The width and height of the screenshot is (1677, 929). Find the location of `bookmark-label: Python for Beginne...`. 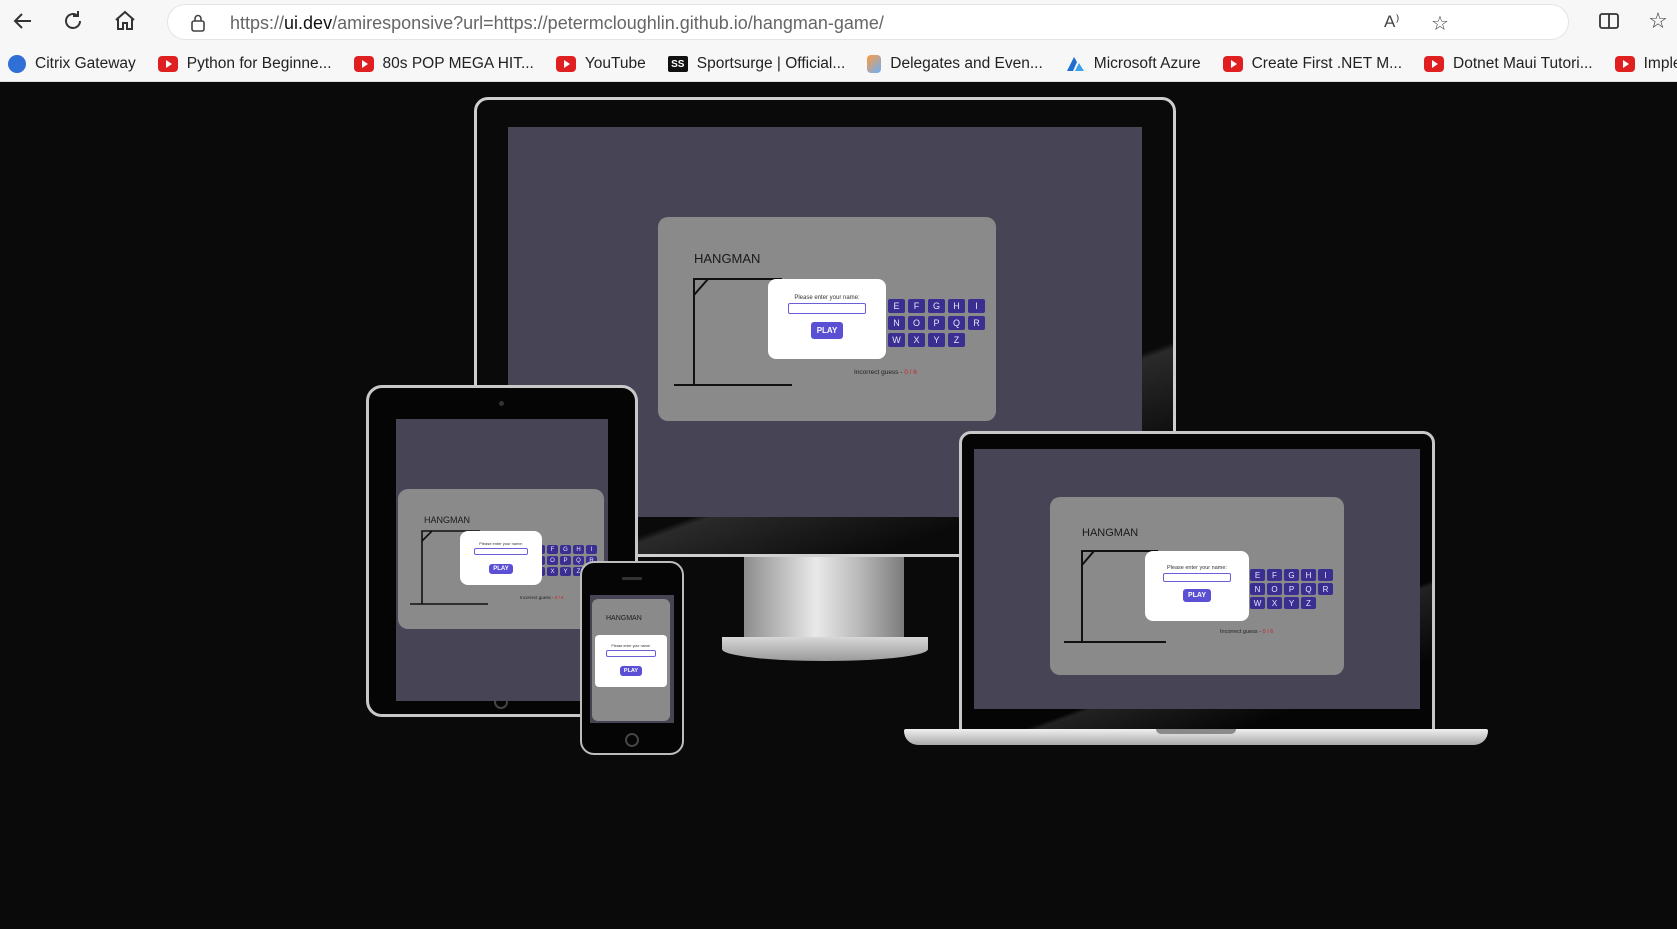

bookmark-label: Python for Beginne... is located at coordinates (259, 63).